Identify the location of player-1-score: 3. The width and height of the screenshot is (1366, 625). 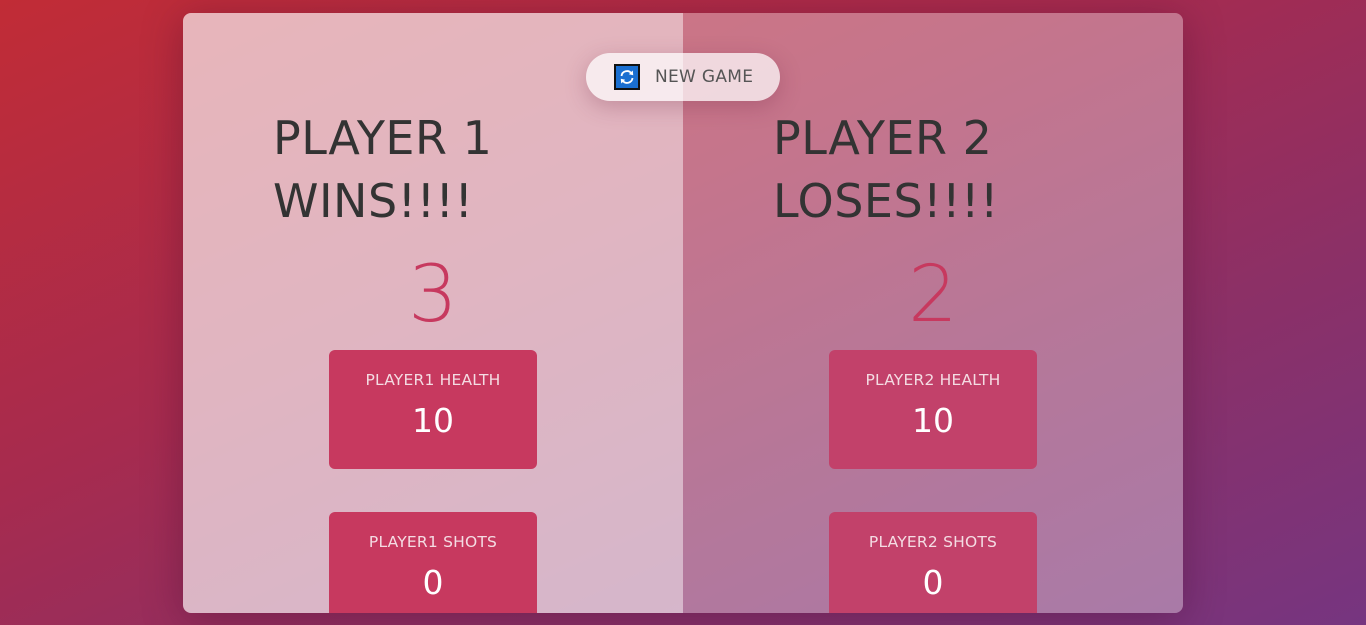
(433, 295).